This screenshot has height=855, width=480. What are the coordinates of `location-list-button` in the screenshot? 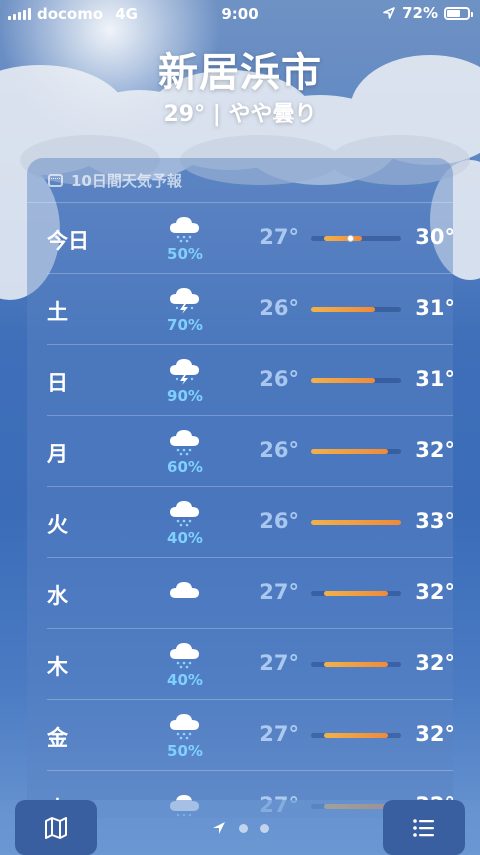 It's located at (424, 827).